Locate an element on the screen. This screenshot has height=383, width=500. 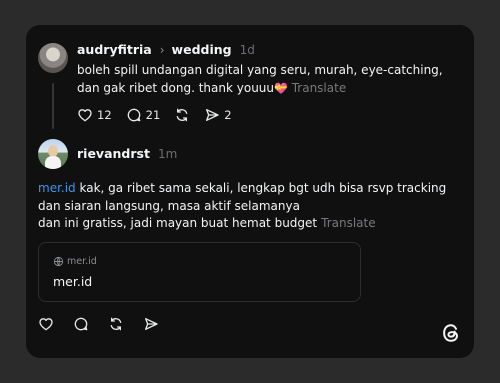
threads-logo-icon is located at coordinates (451, 333).